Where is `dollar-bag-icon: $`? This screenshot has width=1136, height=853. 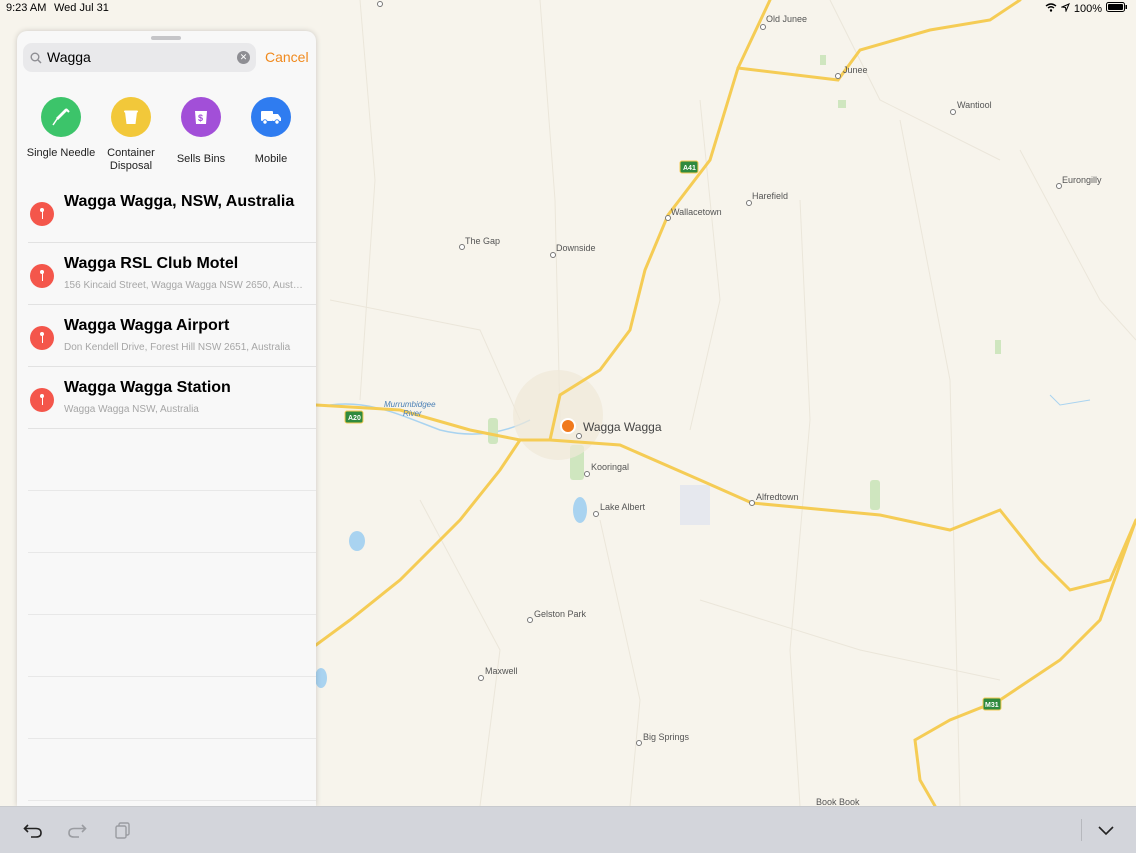
dollar-bag-icon: $ is located at coordinates (201, 117).